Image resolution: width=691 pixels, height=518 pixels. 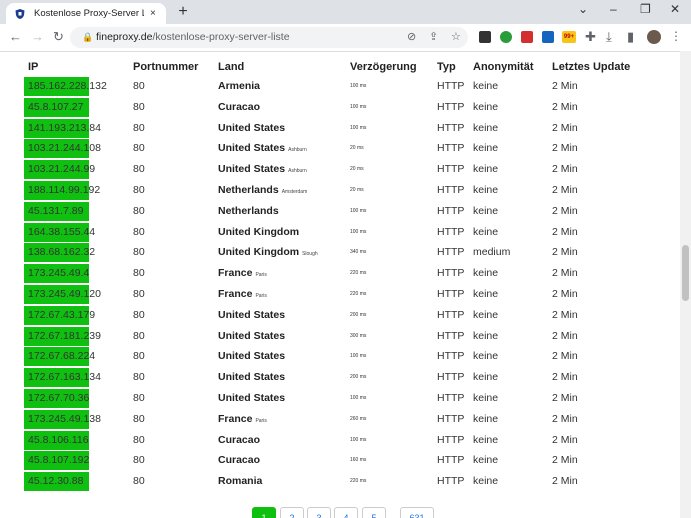 I want to click on delay-cell: 100 ms, so click(x=358, y=127).